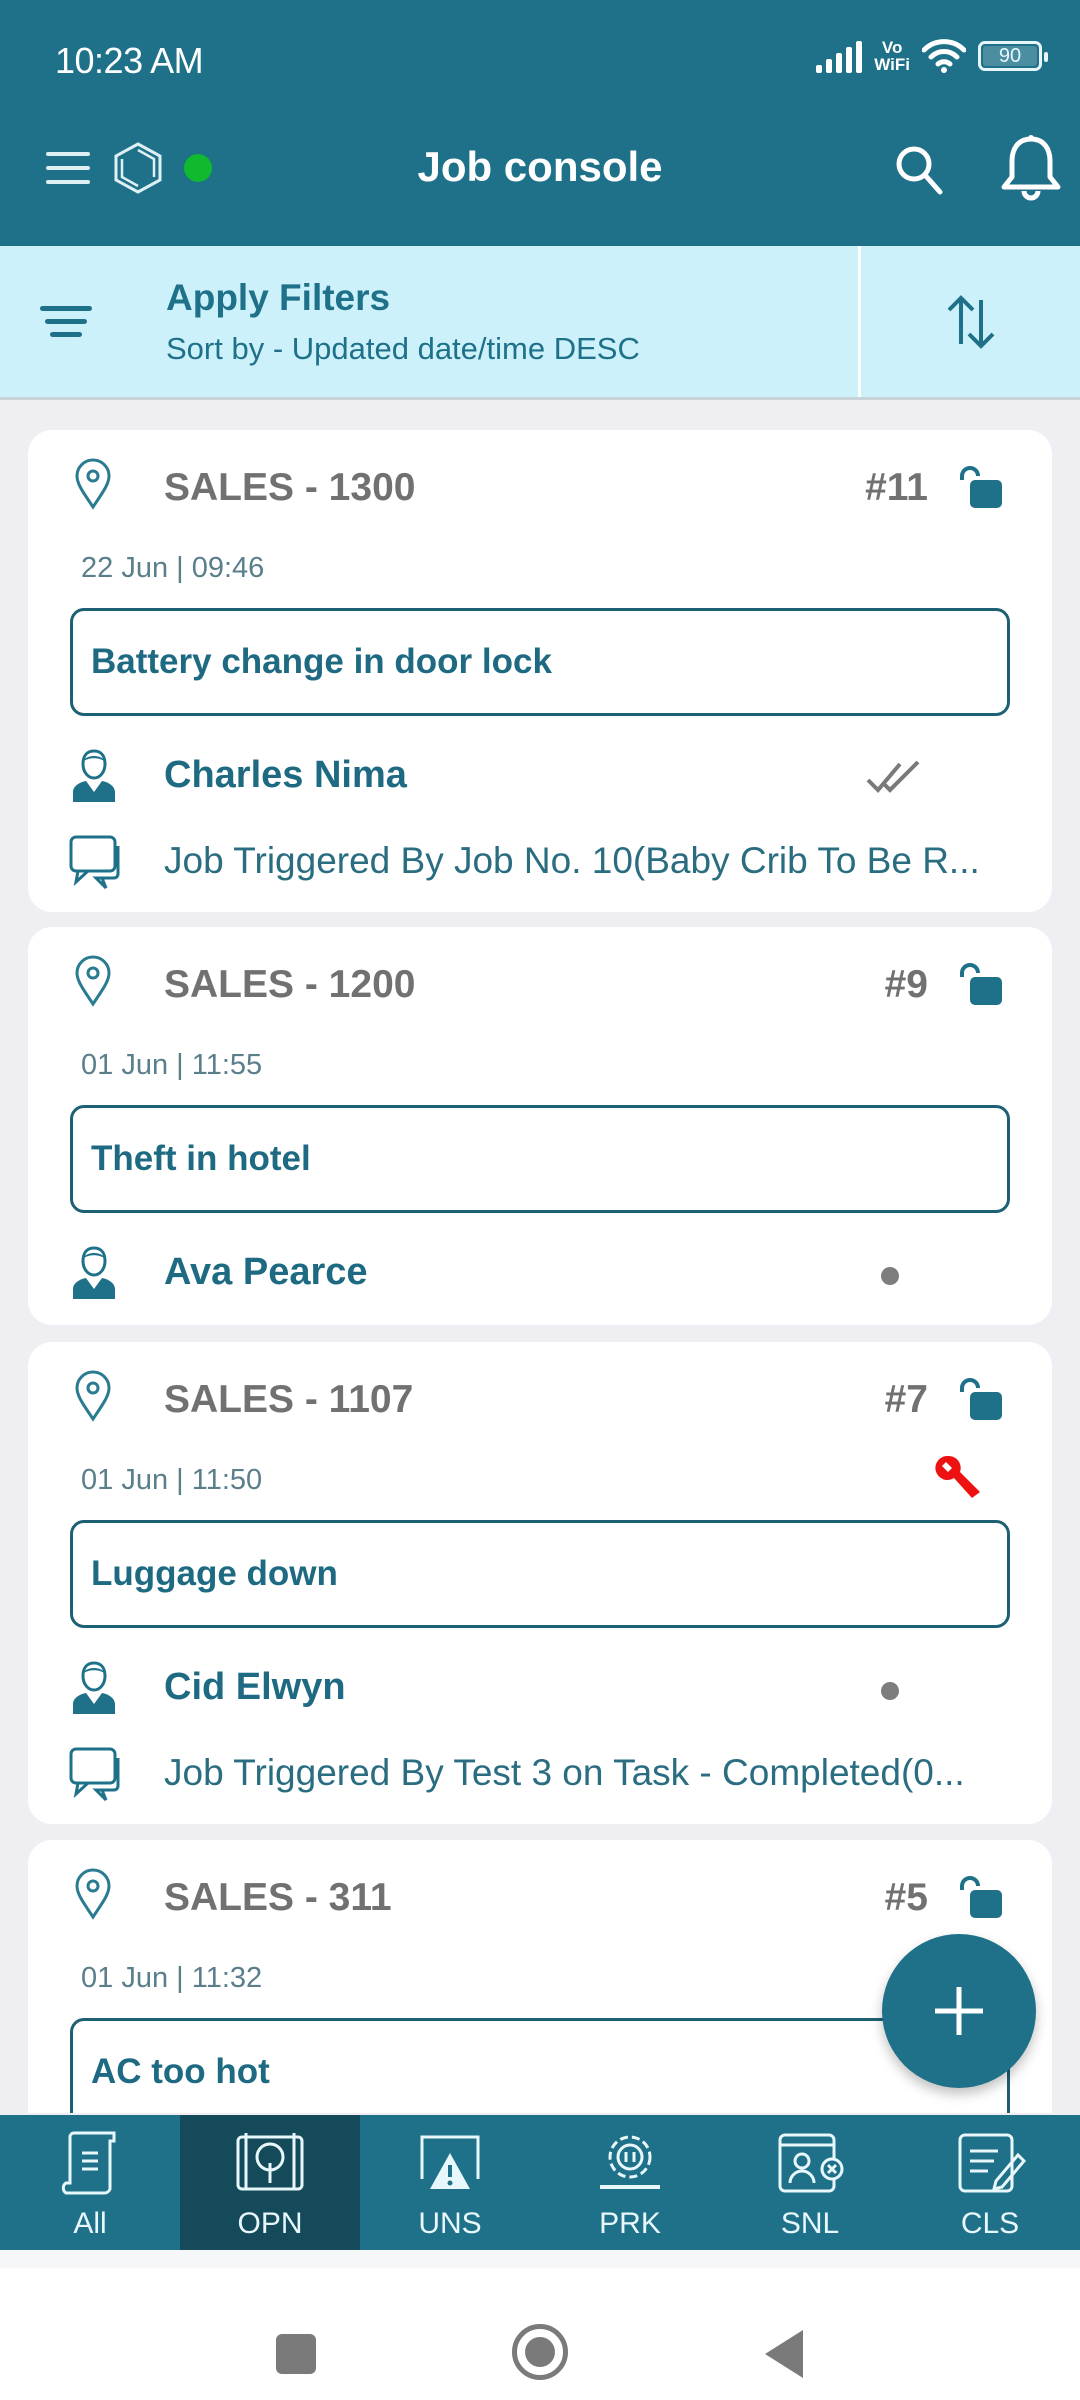  What do you see at coordinates (892, 64) in the screenshot?
I see `vowifi-bottom: WiFi` at bounding box center [892, 64].